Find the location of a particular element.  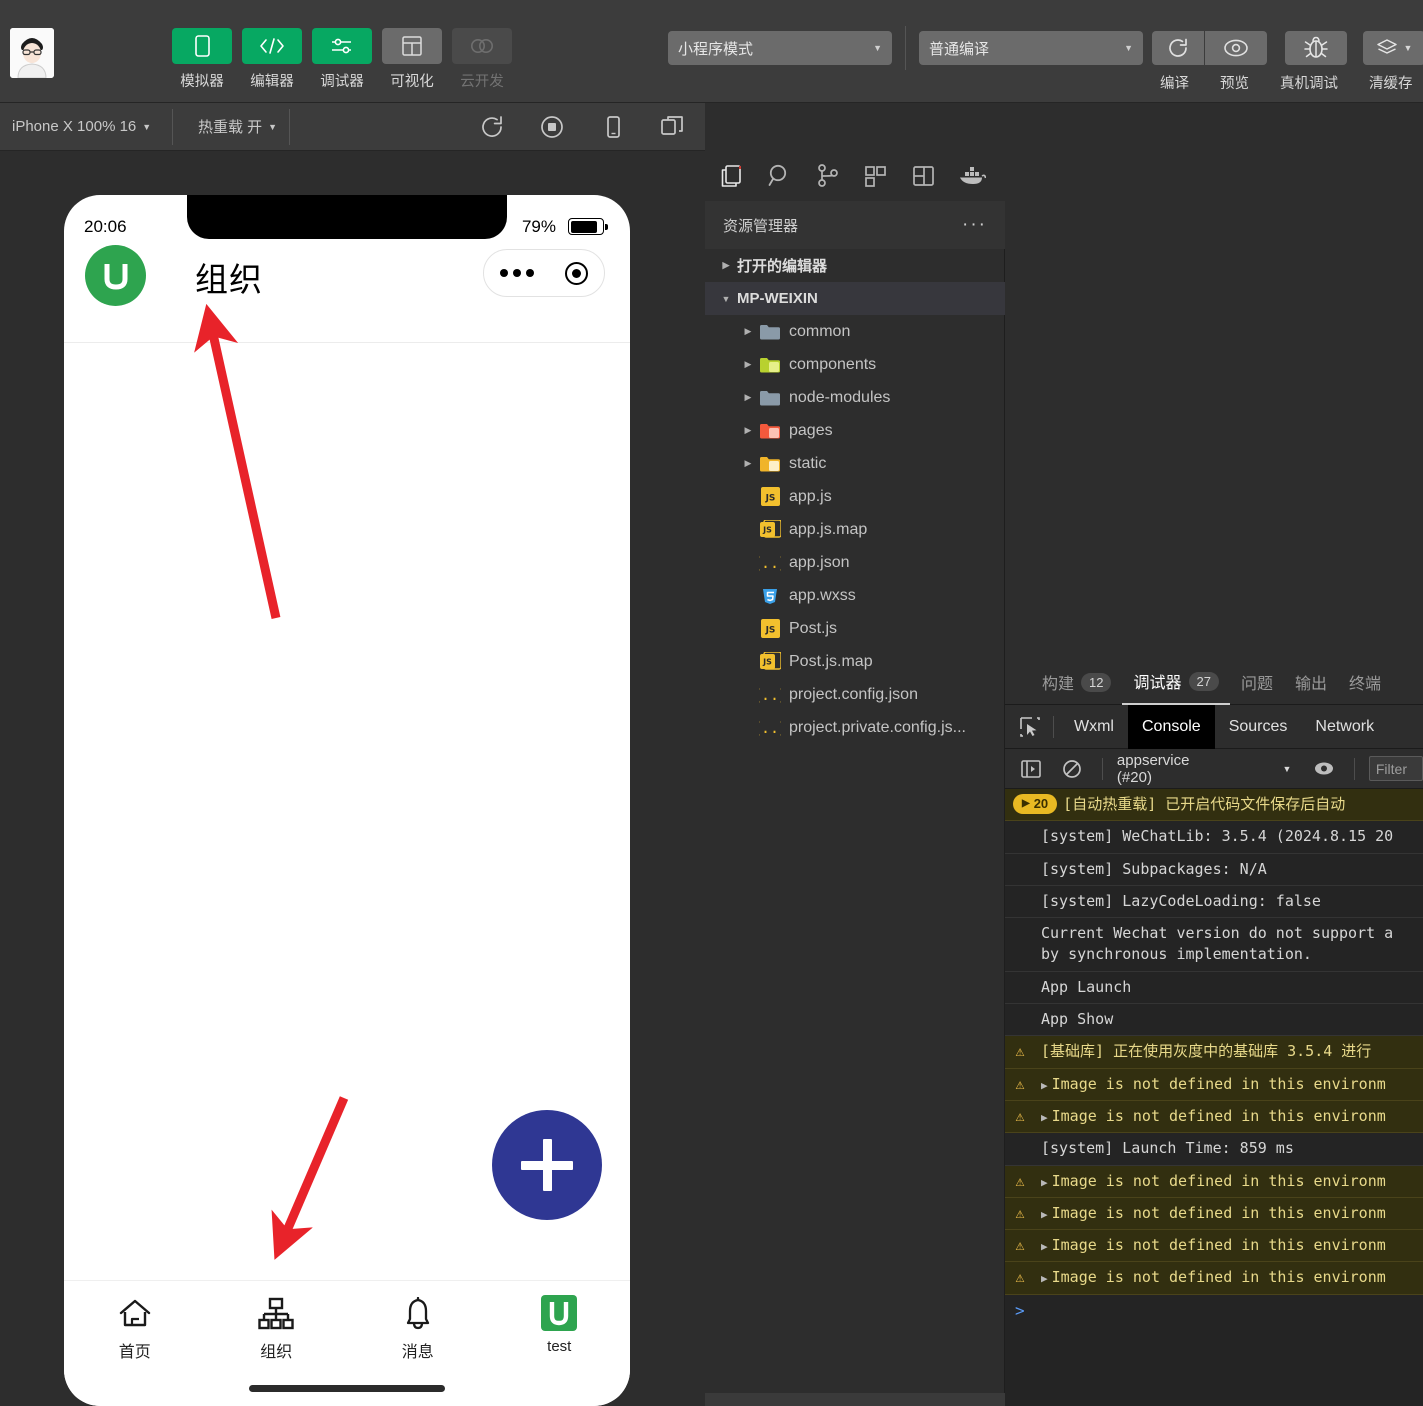

panel-tab-label: 问题 is located at coordinates (1256, 684).